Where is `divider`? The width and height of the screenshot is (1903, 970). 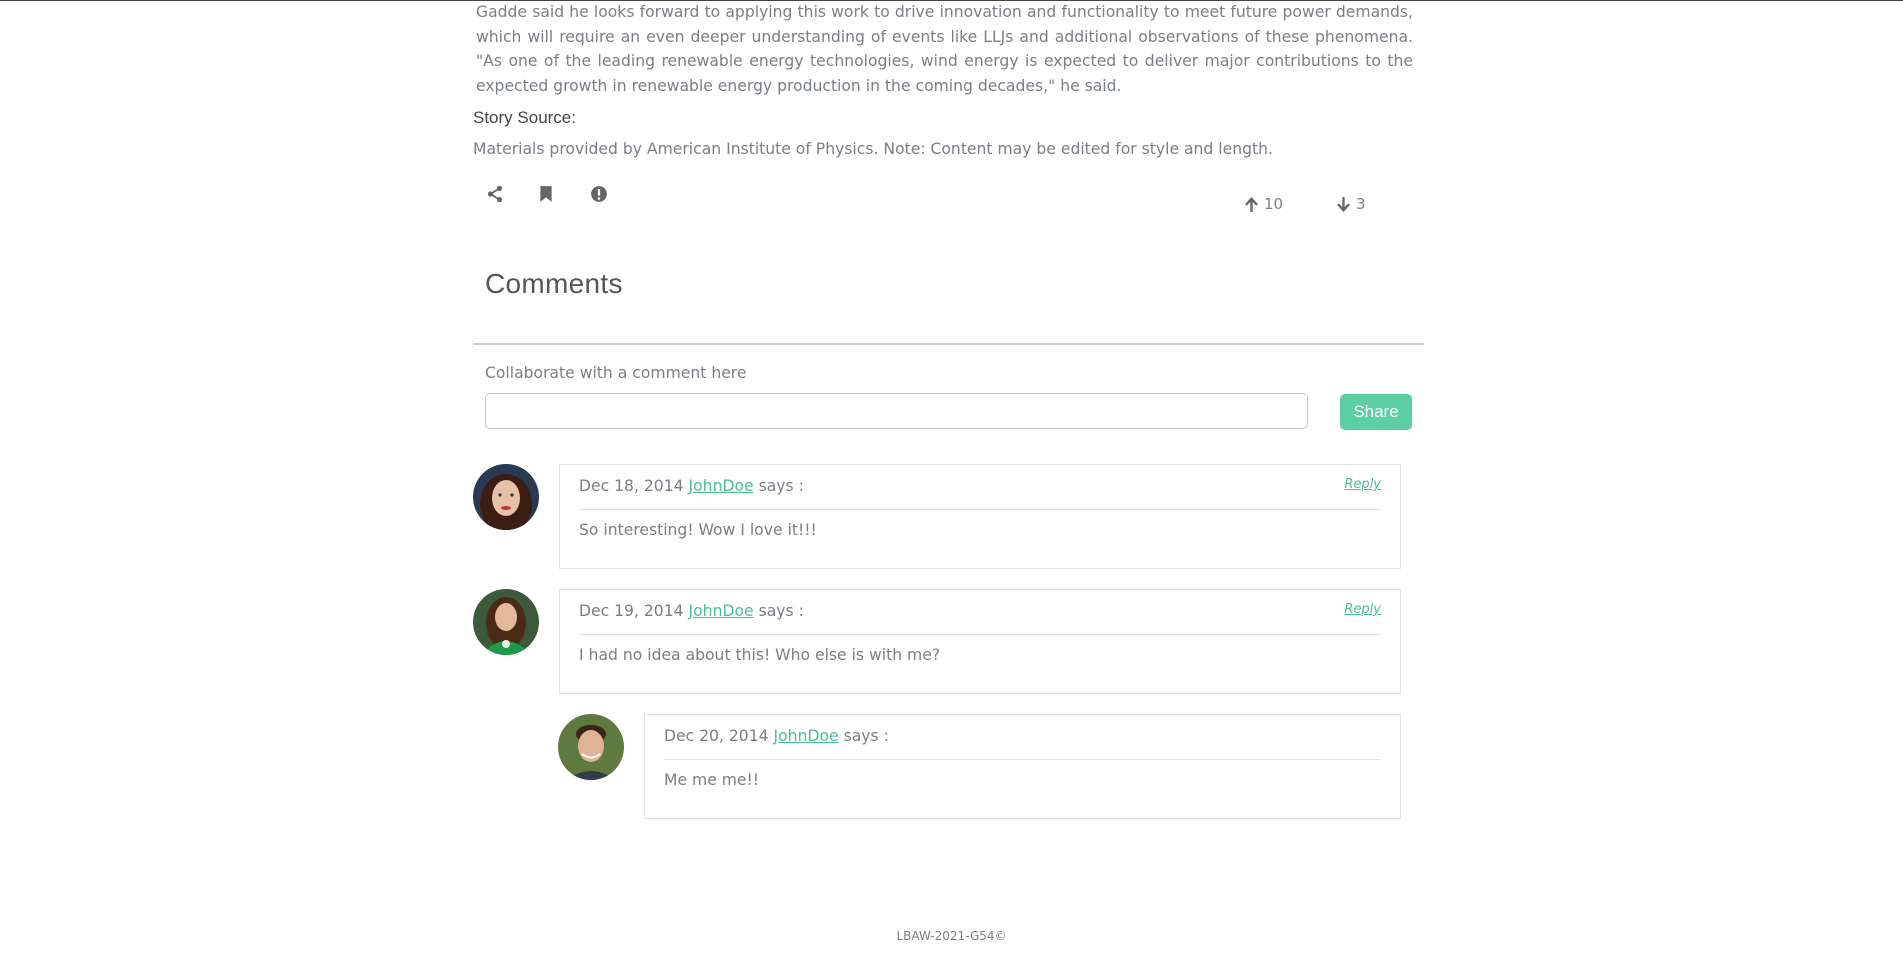
divider is located at coordinates (948, 344).